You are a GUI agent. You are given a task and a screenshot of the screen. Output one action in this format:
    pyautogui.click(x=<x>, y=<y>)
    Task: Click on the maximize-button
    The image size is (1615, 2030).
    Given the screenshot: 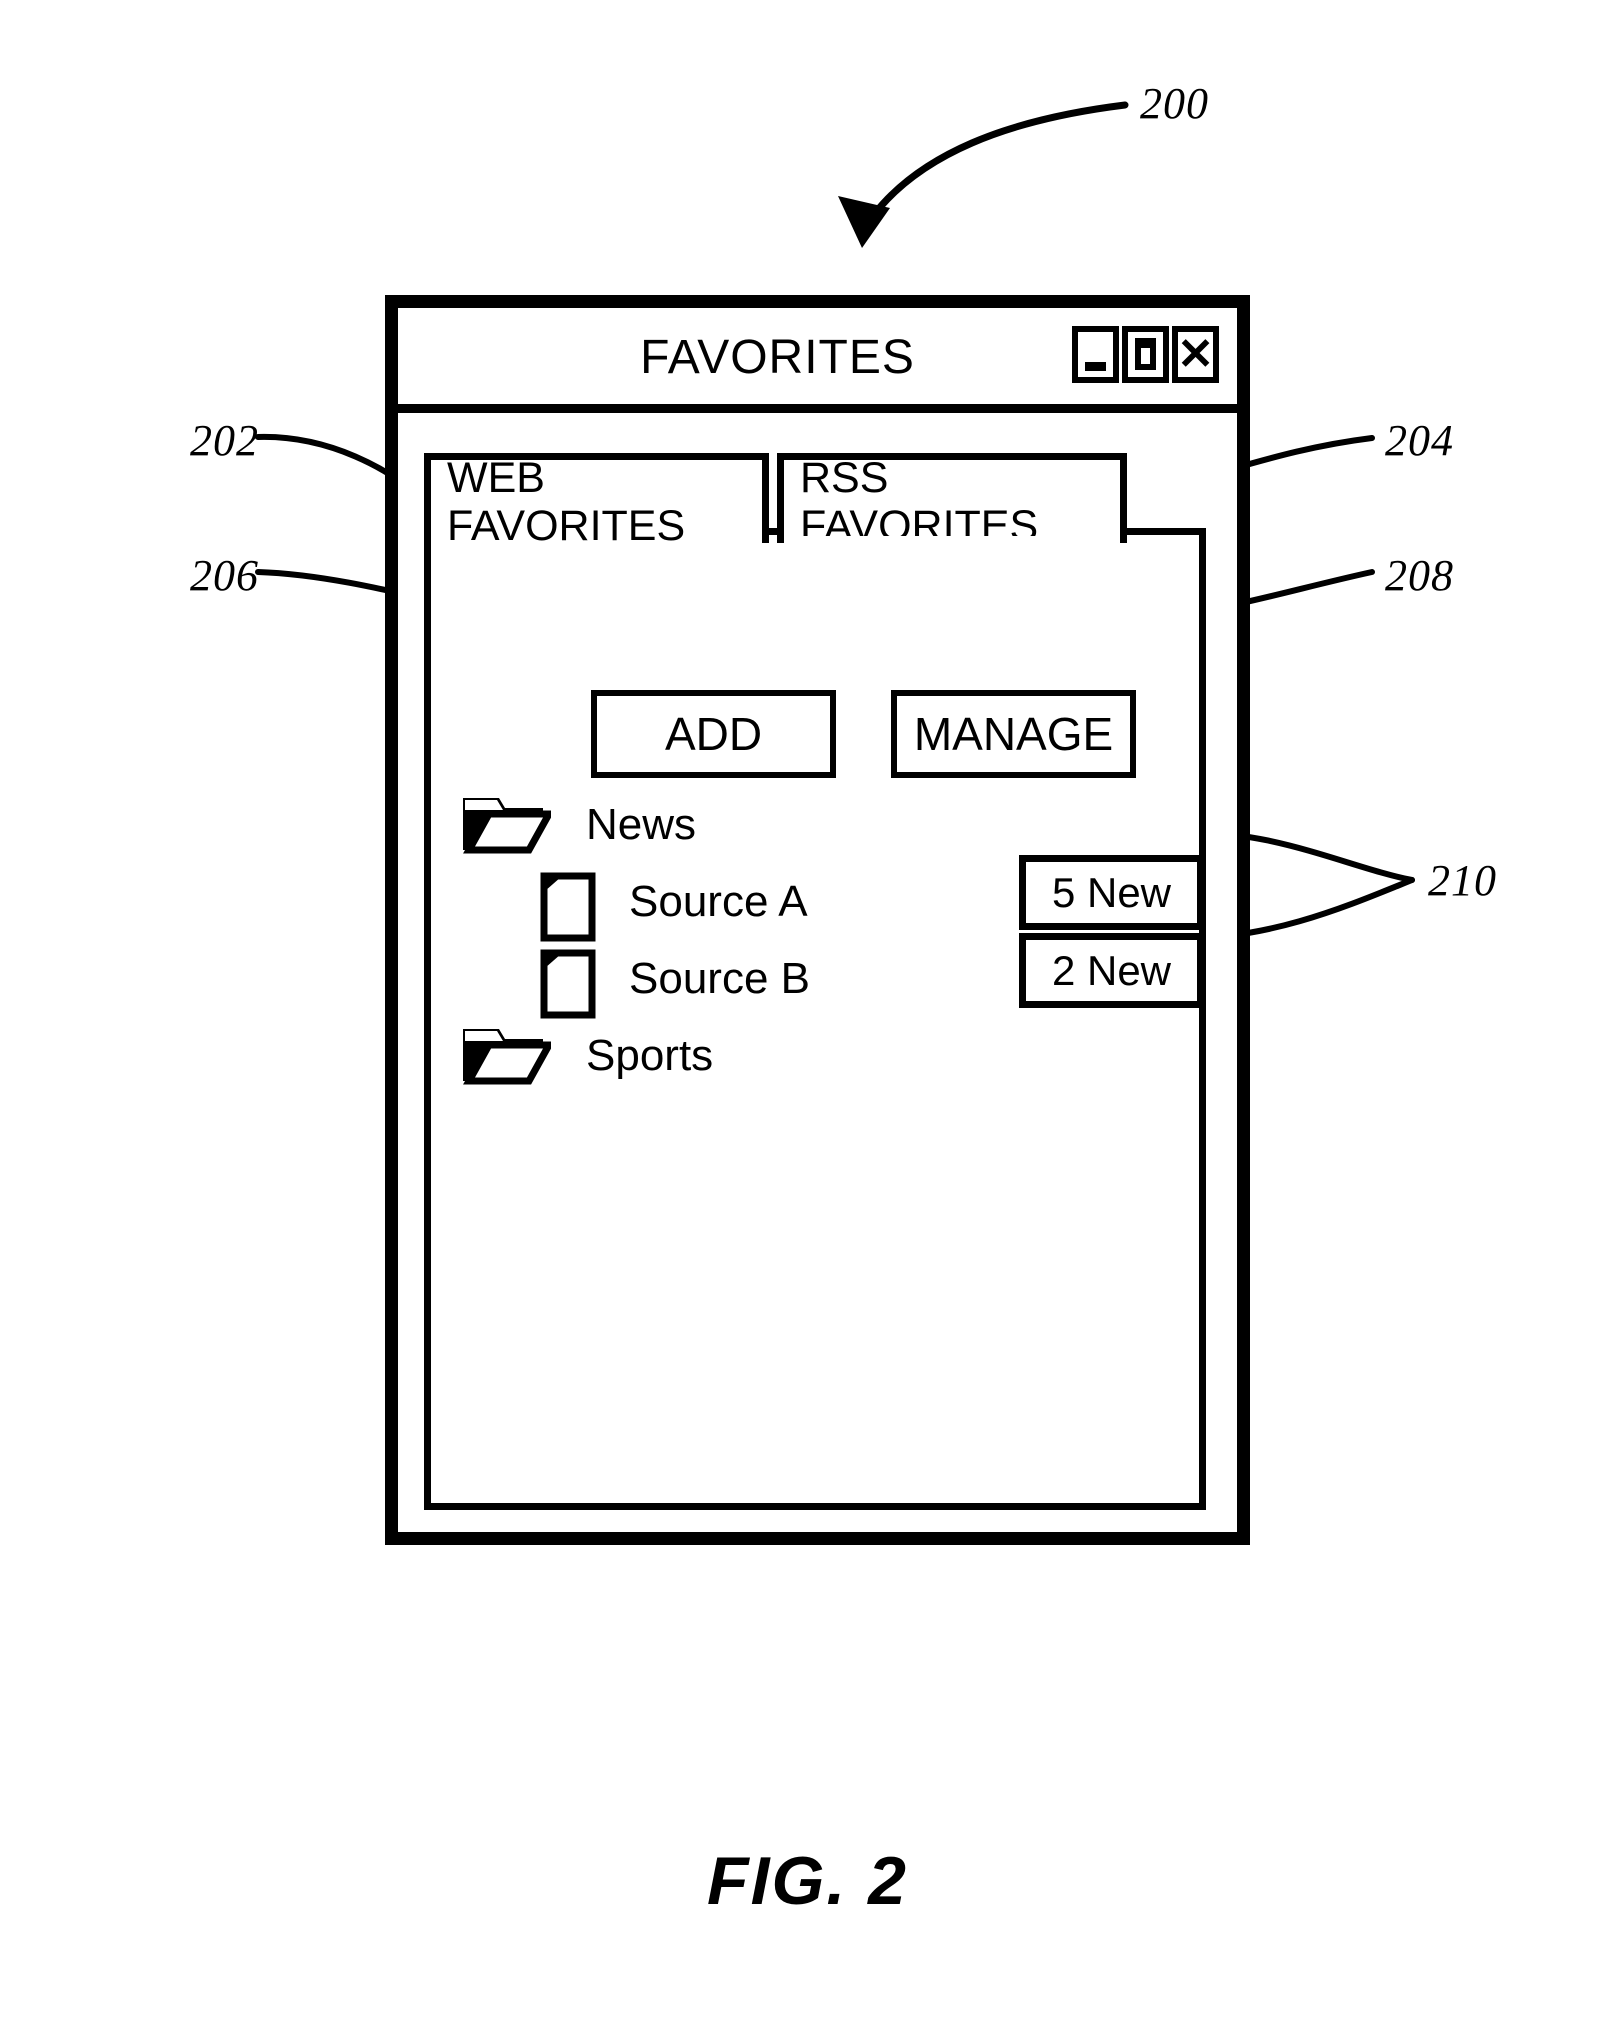 What is the action you would take?
    pyautogui.click(x=1145, y=354)
    